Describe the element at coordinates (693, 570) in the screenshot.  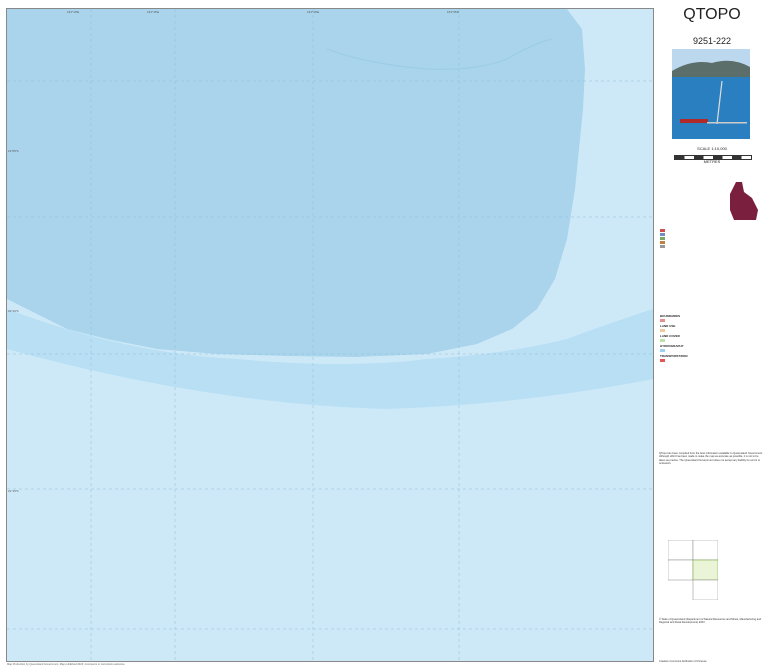
I see `sheet-index` at that location.